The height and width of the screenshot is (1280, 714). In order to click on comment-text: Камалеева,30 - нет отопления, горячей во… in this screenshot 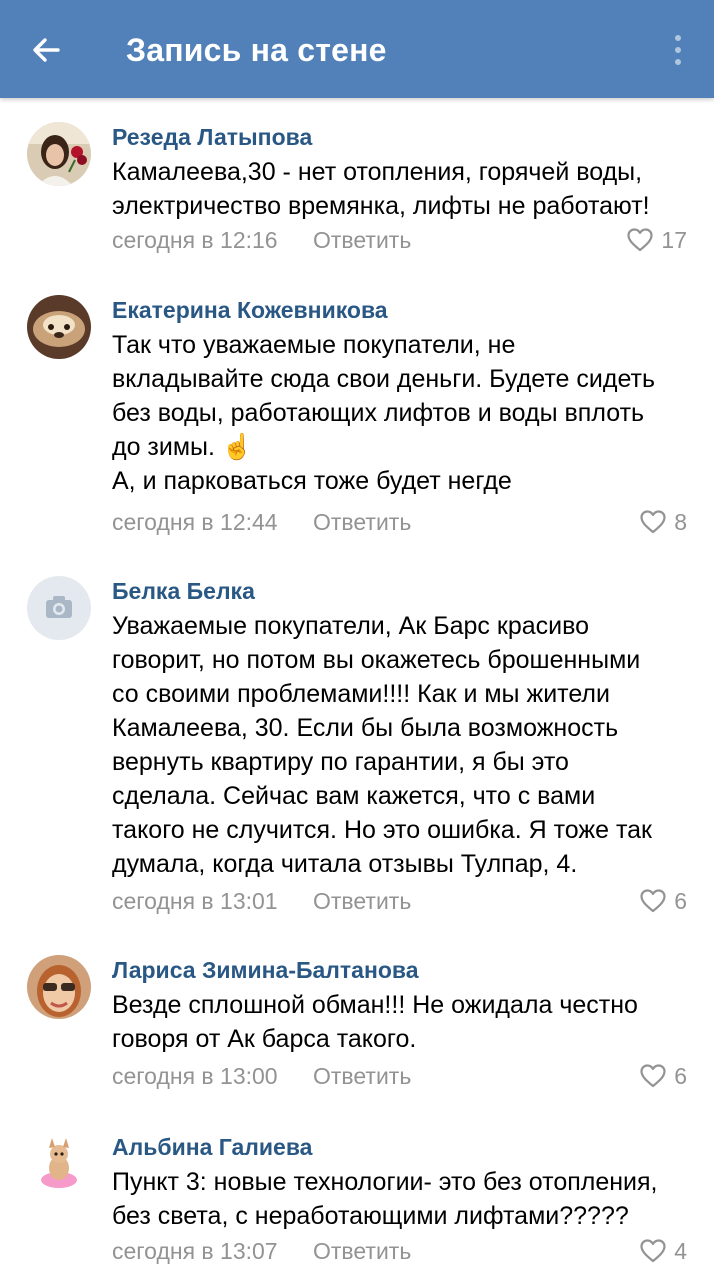, I will do `click(381, 189)`.